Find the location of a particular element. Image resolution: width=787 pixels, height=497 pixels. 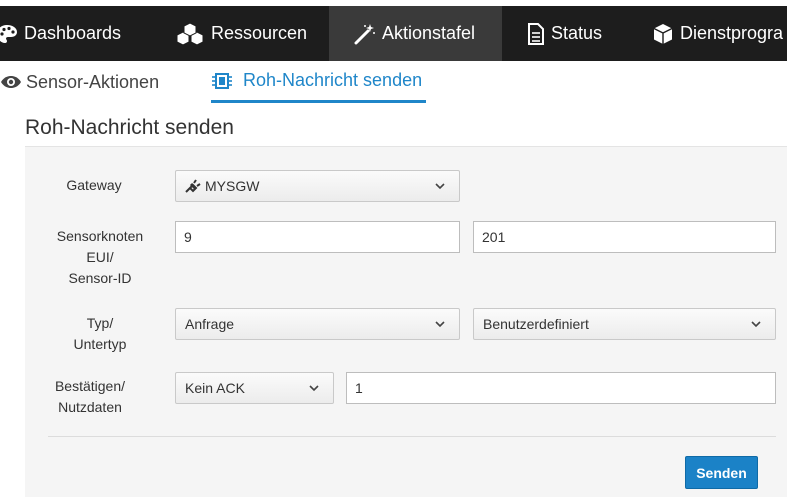

send-button: Senden is located at coordinates (721, 472).